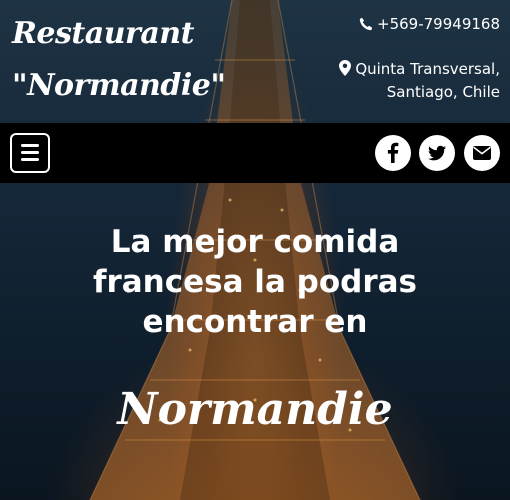 Image resolution: width=510 pixels, height=500 pixels. I want to click on hamburger-icon, so click(30, 145).